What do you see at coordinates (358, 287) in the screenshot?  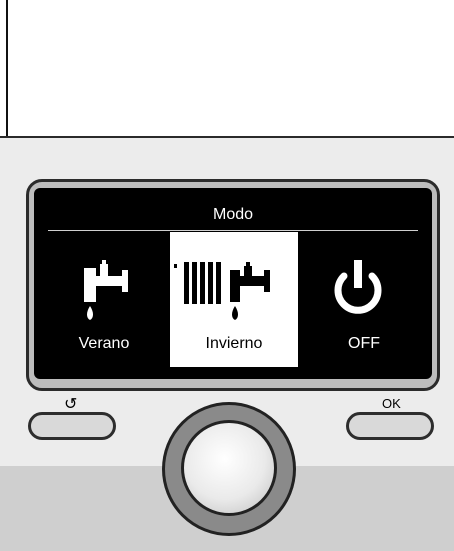 I see `power-icon` at bounding box center [358, 287].